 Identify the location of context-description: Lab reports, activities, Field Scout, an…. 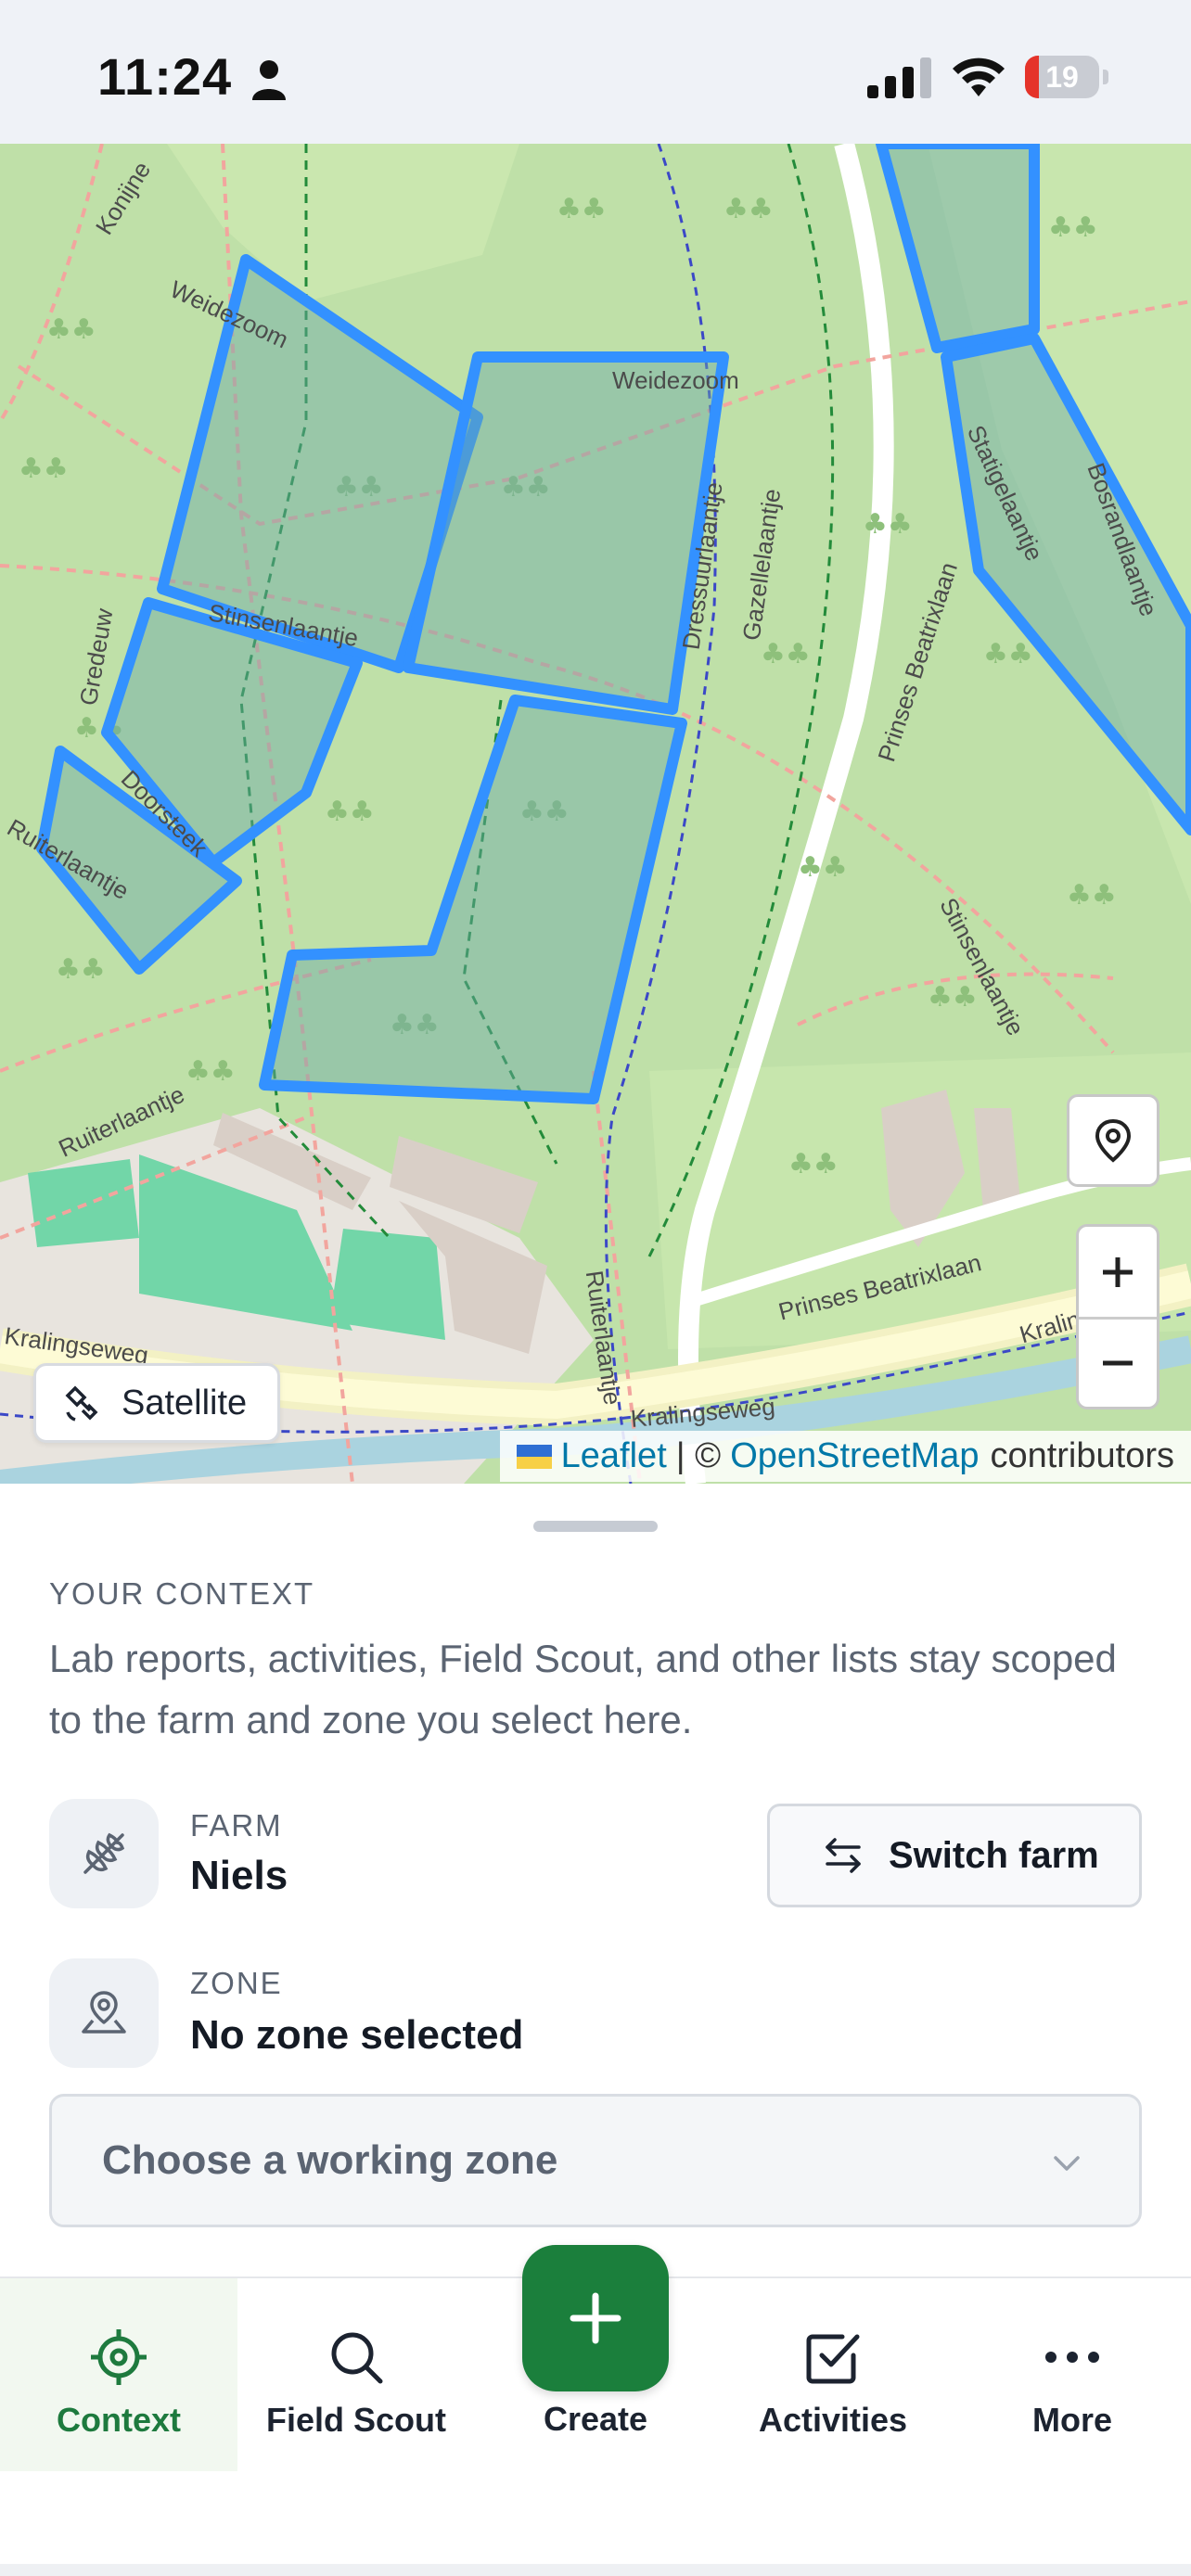
(583, 1689).